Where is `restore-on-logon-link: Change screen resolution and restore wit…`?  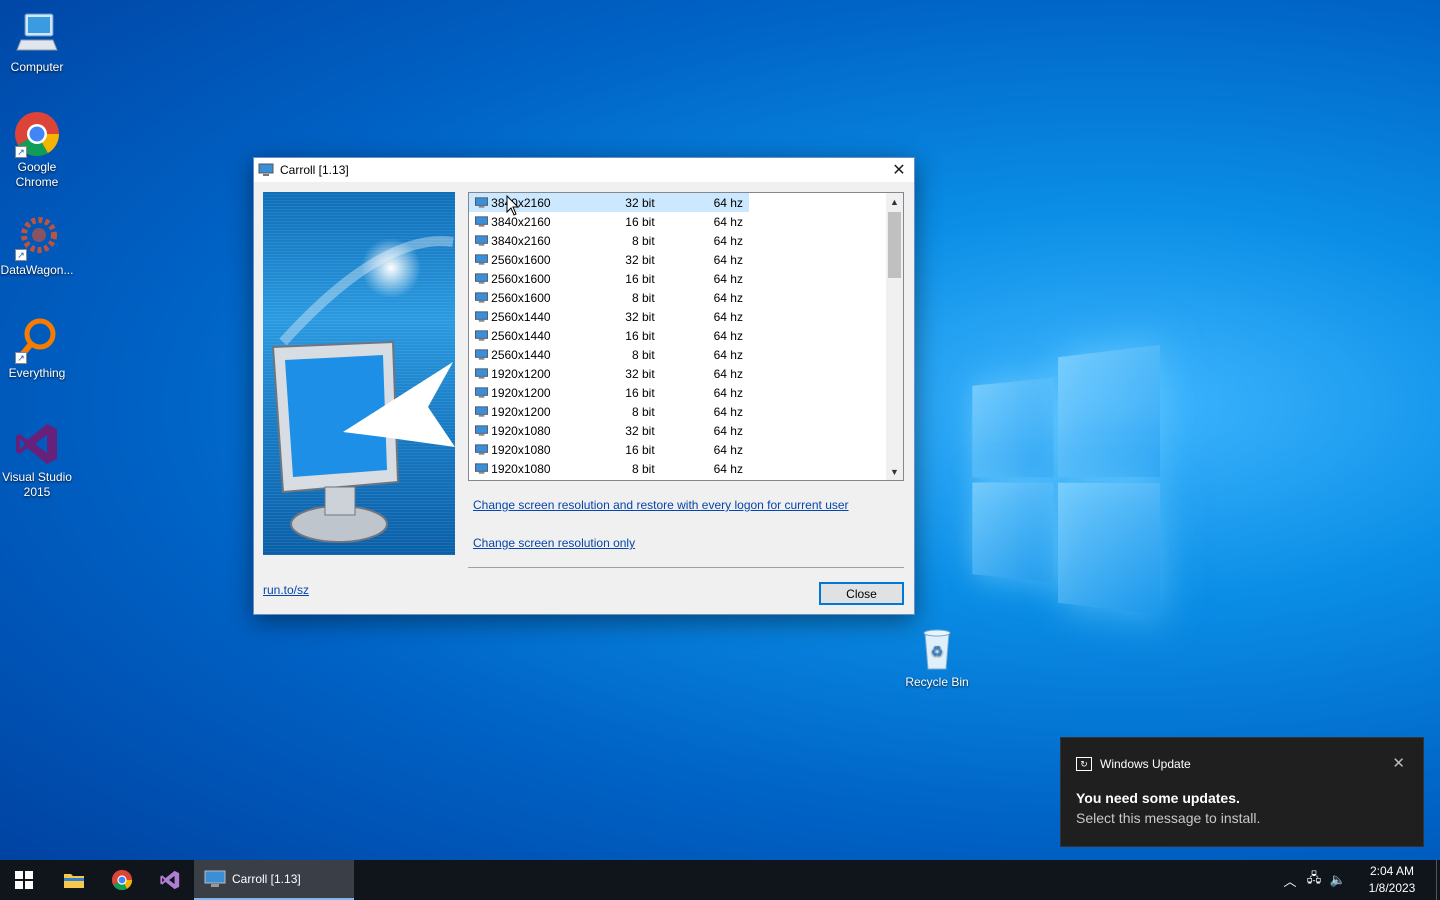
restore-on-logon-link: Change screen resolution and restore wit… is located at coordinates (661, 505).